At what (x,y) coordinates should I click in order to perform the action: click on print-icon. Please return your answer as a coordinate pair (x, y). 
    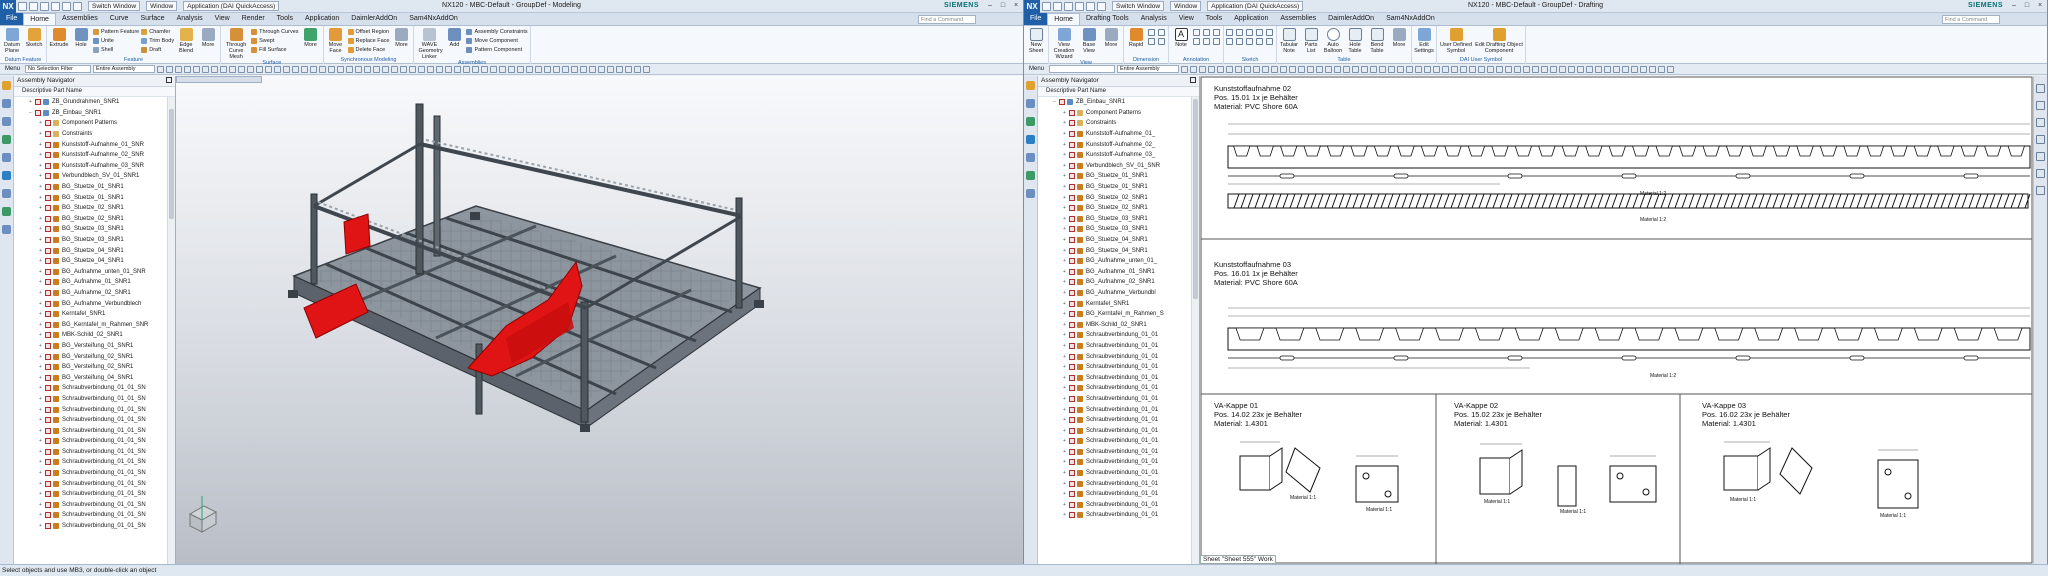
    Looking at the image, I should click on (1671, 69).